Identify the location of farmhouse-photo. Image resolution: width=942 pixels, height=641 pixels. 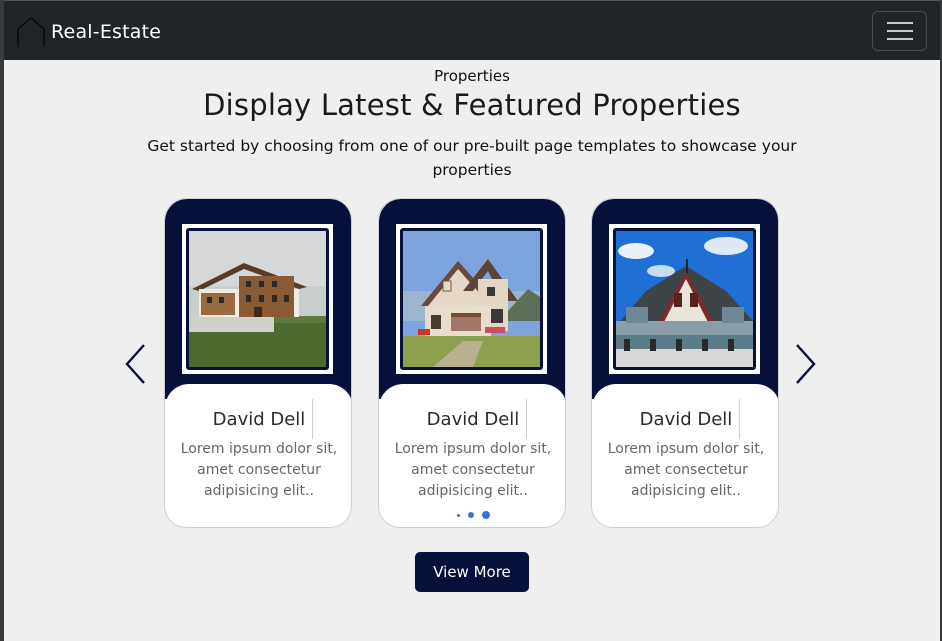
(257, 299).